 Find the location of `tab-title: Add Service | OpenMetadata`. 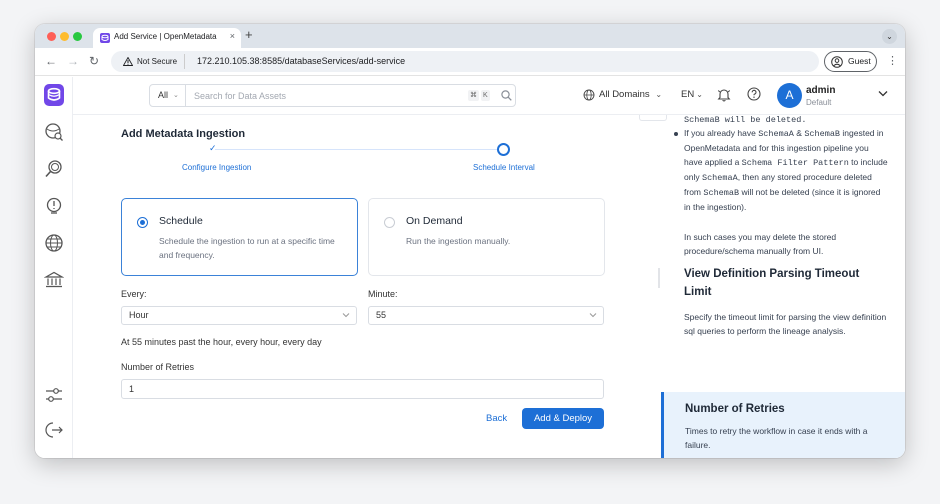

tab-title: Add Service | OpenMetadata is located at coordinates (165, 36).